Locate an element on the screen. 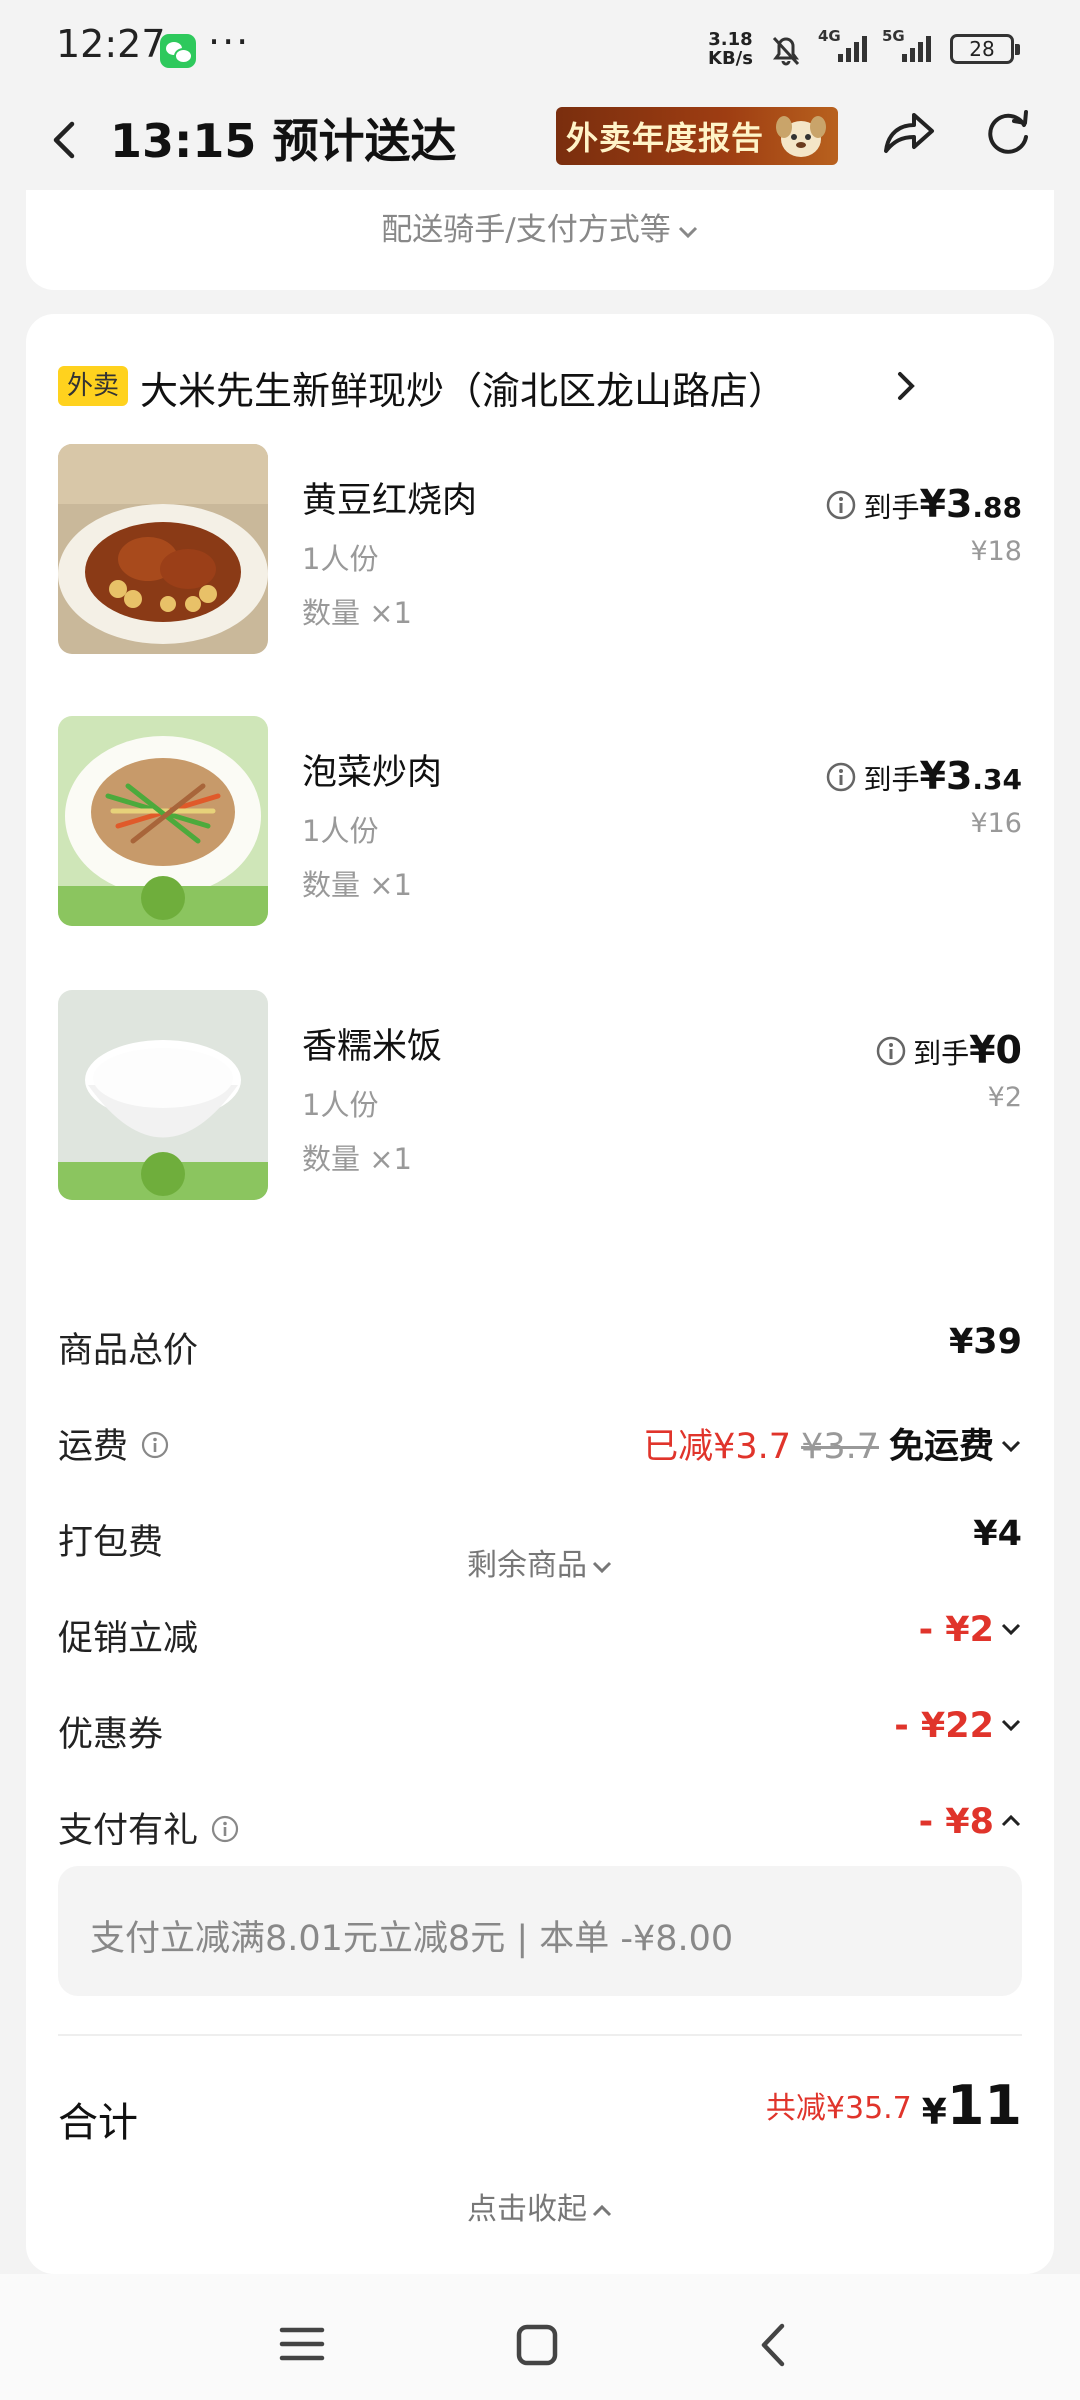 The width and height of the screenshot is (1080, 2400). item-name: 泡菜炒肉 is located at coordinates (372, 773).